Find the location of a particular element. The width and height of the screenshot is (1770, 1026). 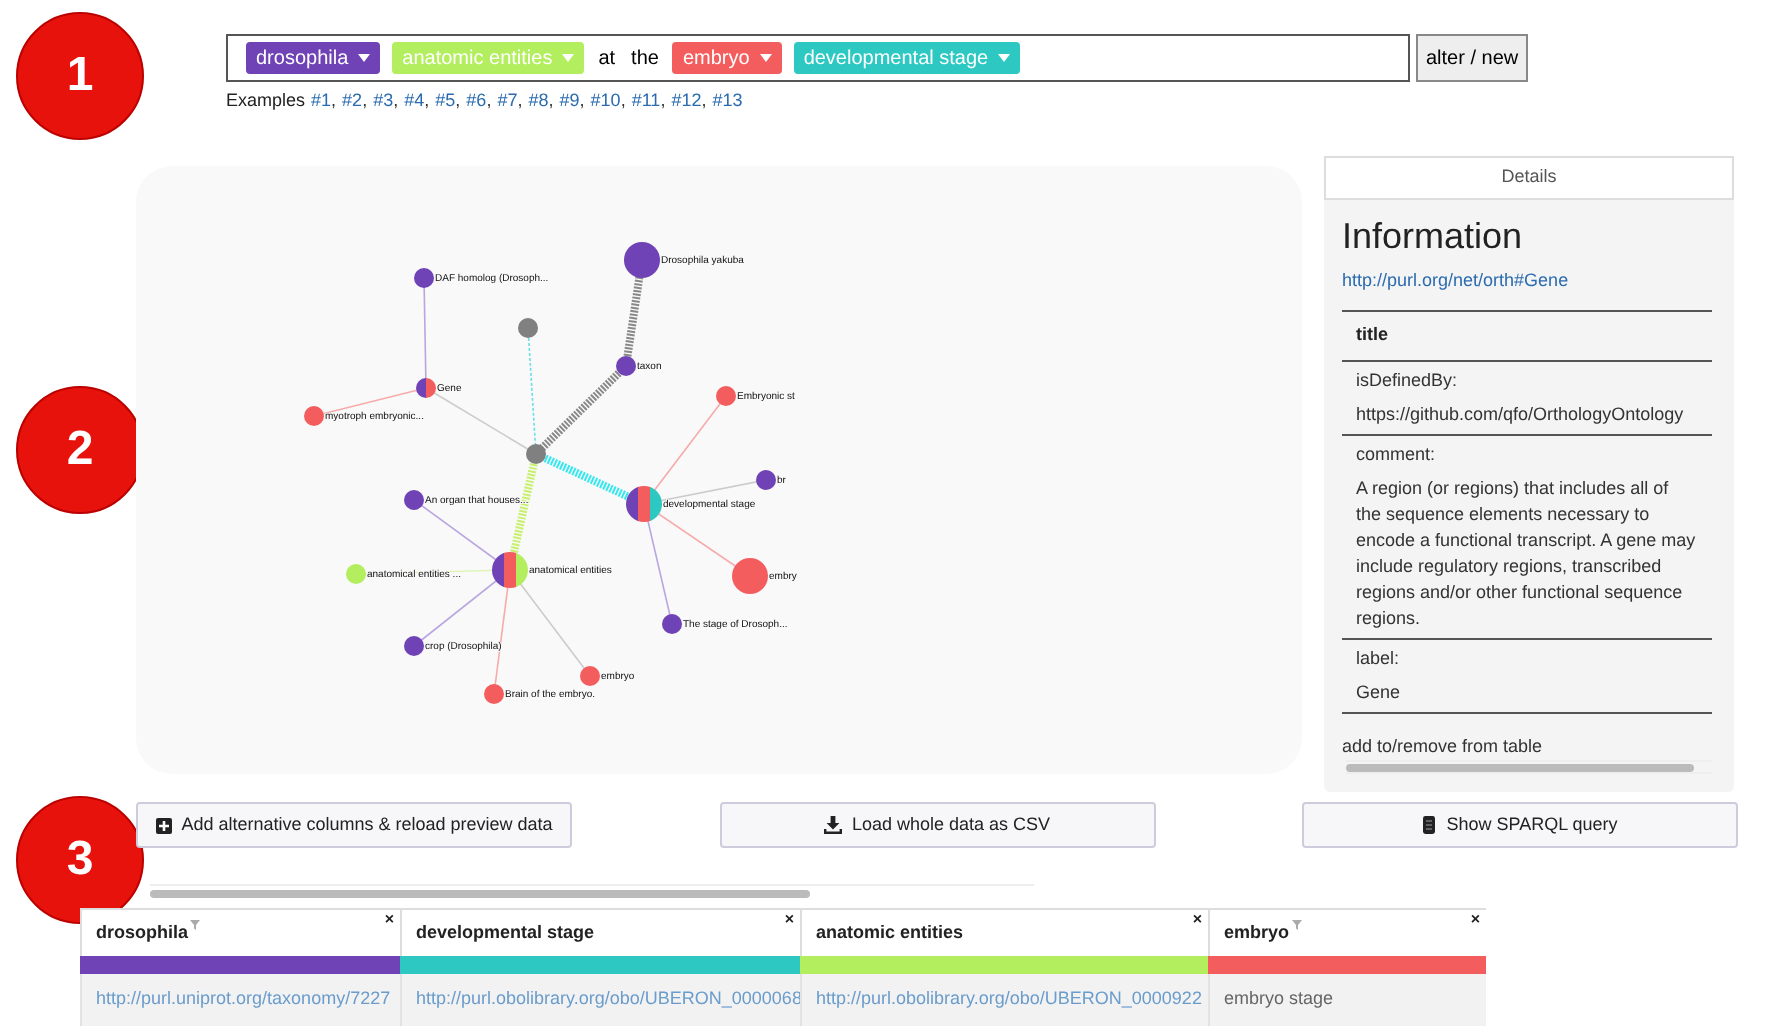

example-link: #8 is located at coordinates (538, 101).